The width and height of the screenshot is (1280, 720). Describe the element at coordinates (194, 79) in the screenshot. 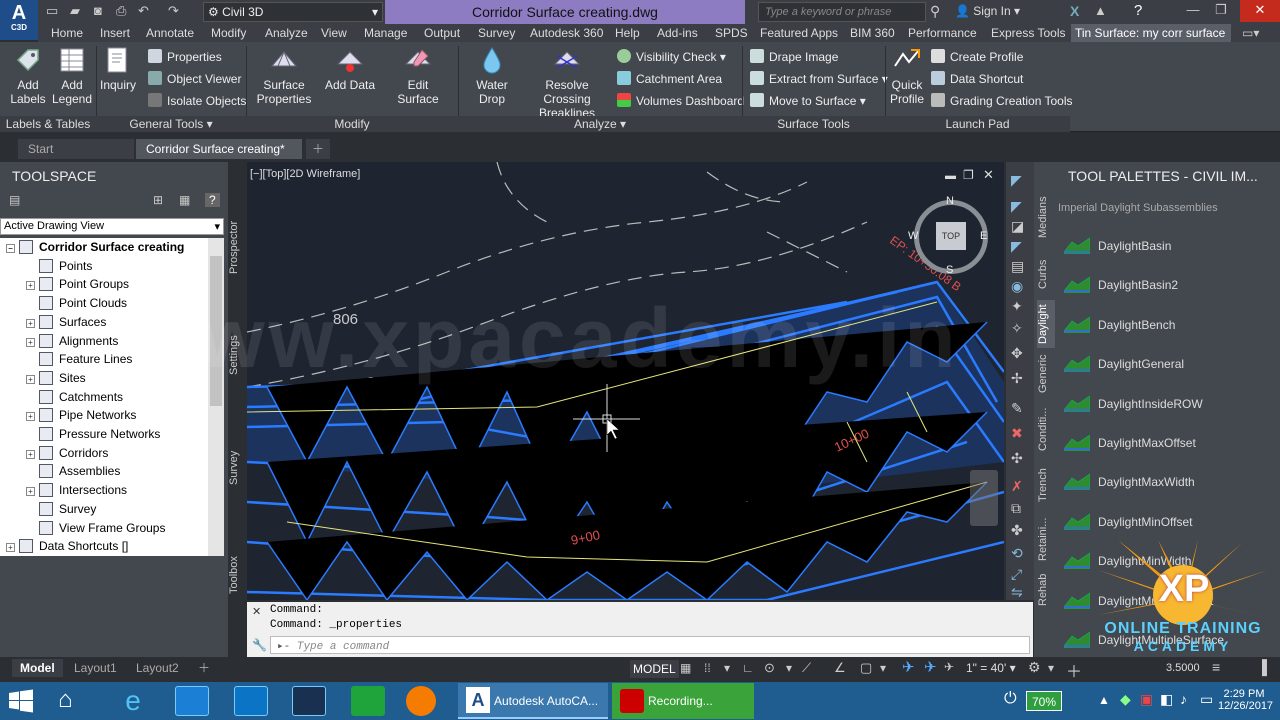

I see `object-viewer-button: Object Viewer` at that location.